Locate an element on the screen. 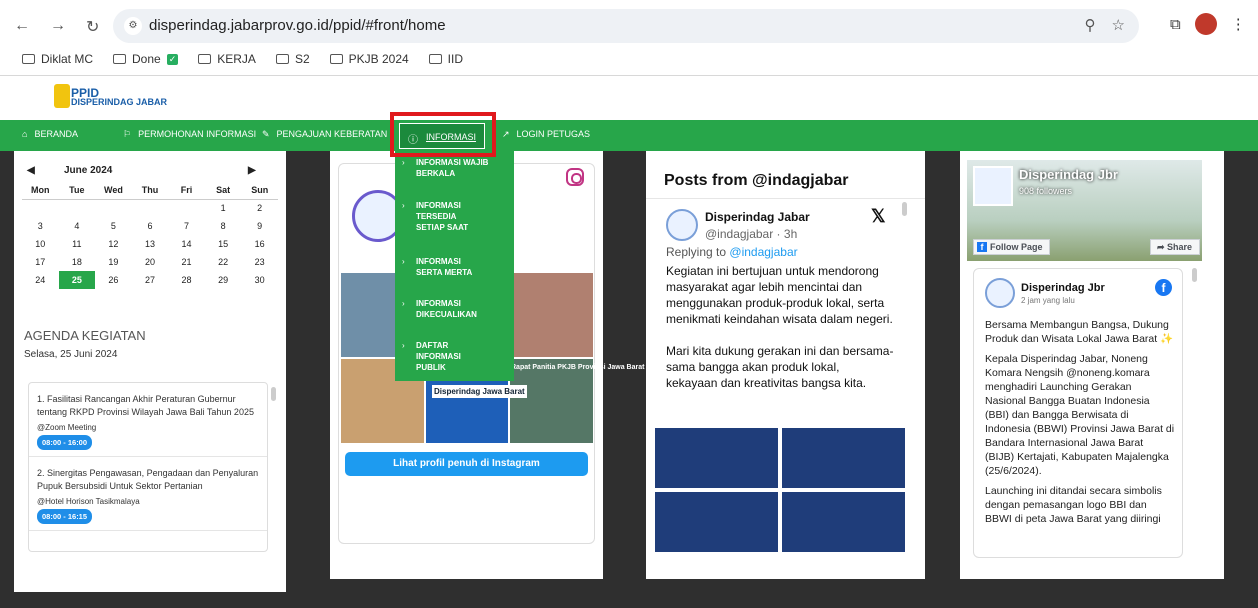 This screenshot has height=608, width=1258. calendar-day: 26 is located at coordinates (113, 280).